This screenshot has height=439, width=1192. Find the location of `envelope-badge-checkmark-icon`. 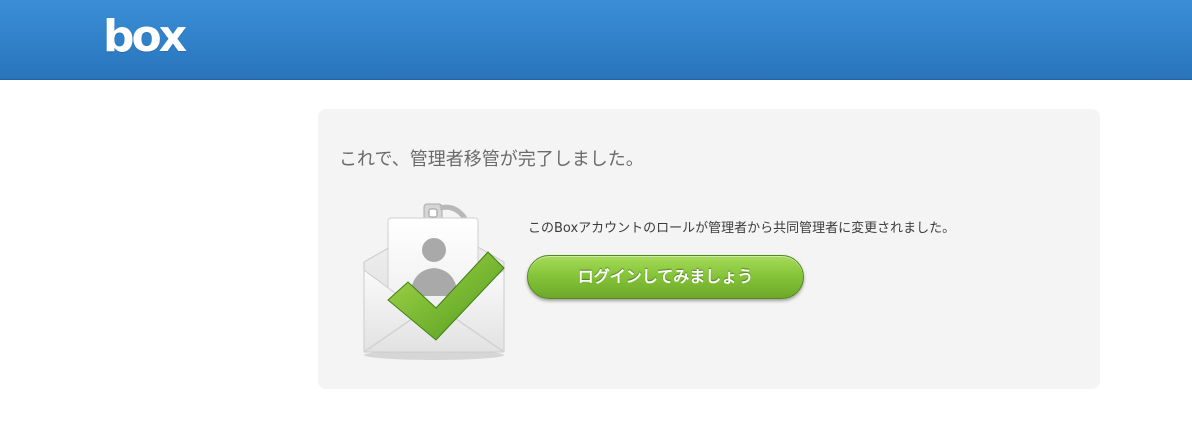

envelope-badge-checkmark-icon is located at coordinates (433, 281).